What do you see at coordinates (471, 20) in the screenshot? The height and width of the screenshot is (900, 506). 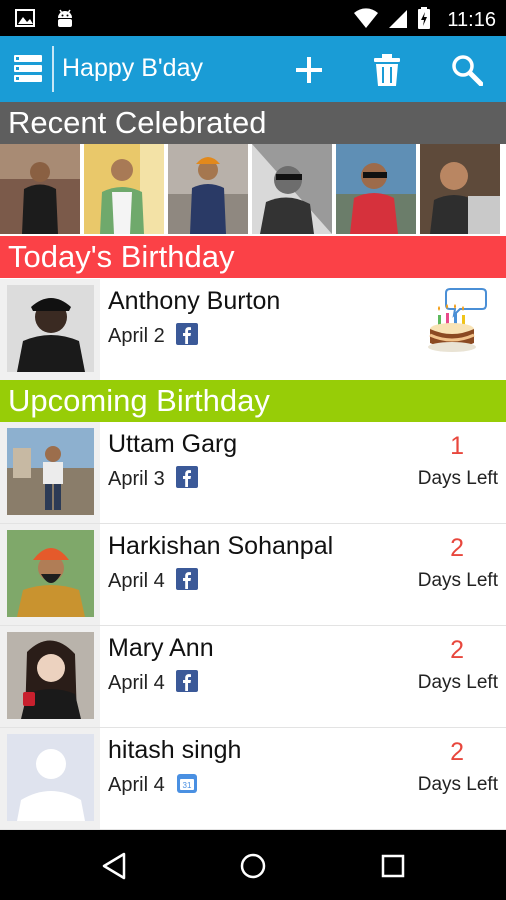 I see `clock-time: 11:16` at bounding box center [471, 20].